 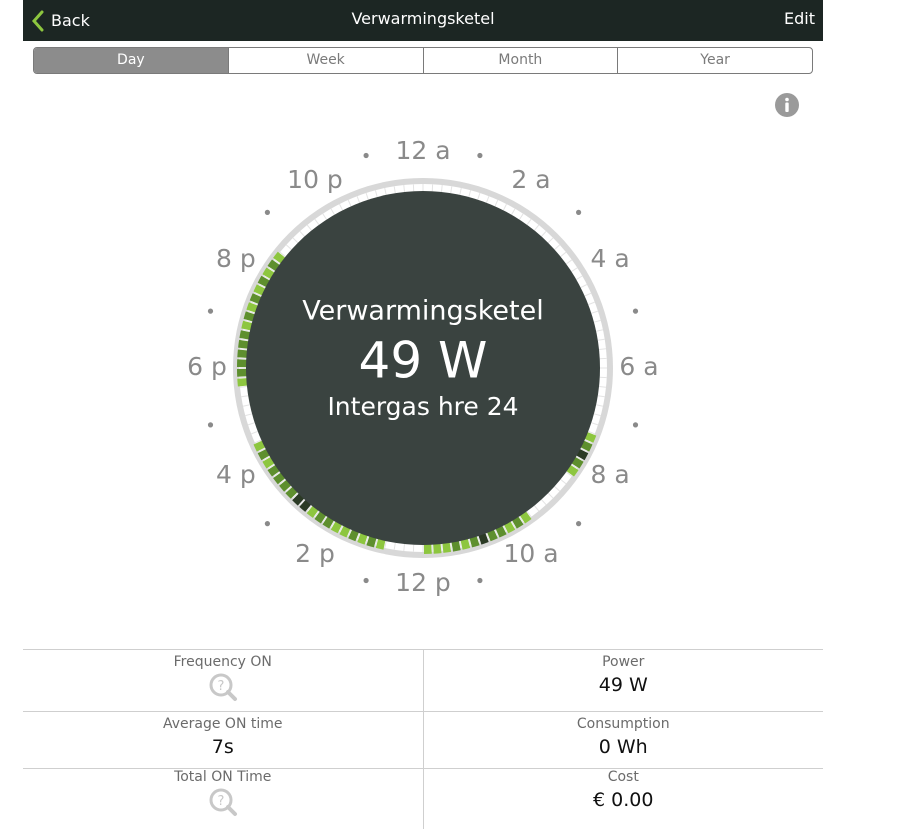 I want to click on stat-average-on-time: Average ON time 7s, so click(x=223, y=740).